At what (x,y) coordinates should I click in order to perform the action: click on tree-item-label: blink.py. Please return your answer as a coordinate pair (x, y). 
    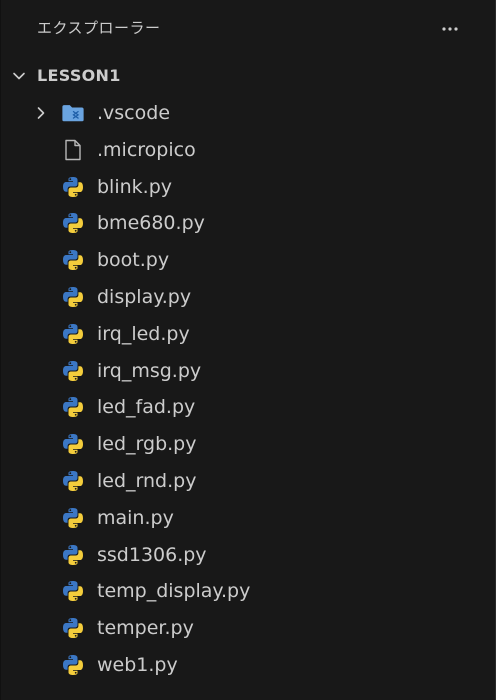
    Looking at the image, I should click on (135, 186).